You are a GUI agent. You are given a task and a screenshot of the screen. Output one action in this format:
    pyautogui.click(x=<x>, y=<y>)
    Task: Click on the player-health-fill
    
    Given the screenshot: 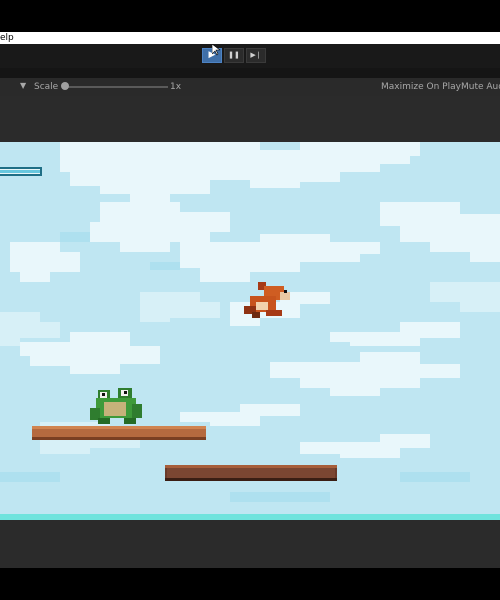 What is the action you would take?
    pyautogui.click(x=20, y=171)
    